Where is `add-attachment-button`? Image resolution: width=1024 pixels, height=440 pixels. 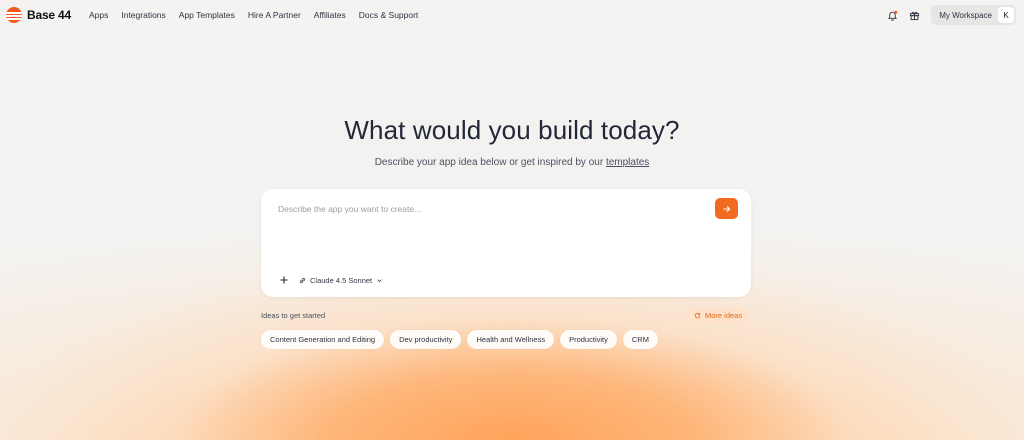
add-attachment-button is located at coordinates (284, 280).